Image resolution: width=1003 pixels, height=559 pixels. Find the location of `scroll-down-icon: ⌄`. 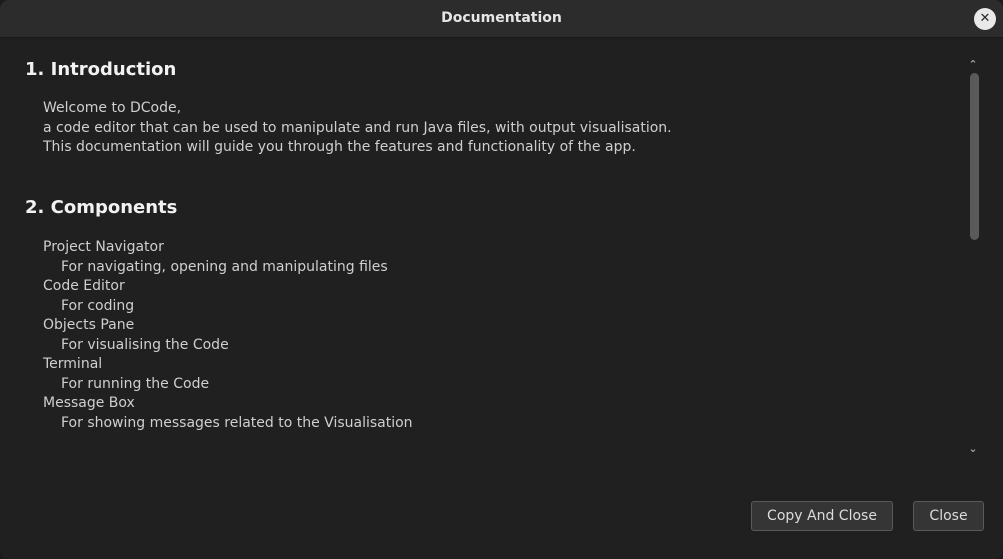

scroll-down-icon: ⌄ is located at coordinates (973, 448).